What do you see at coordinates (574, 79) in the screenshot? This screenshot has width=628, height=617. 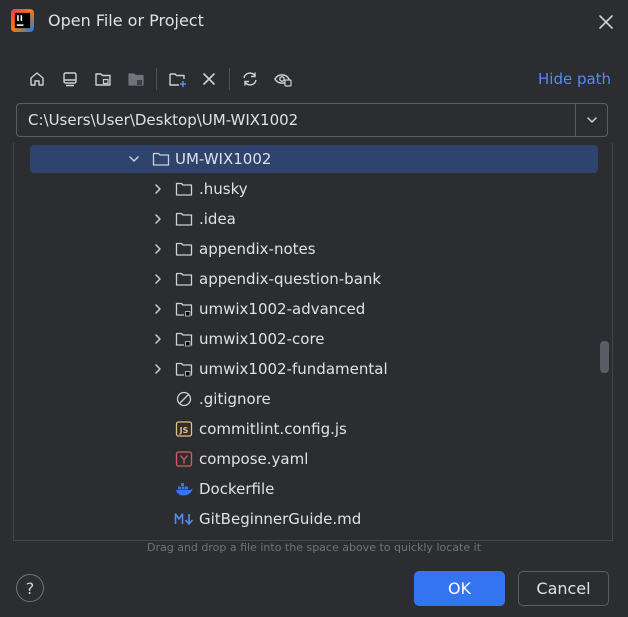 I see `hide-path-link: Hide path` at bounding box center [574, 79].